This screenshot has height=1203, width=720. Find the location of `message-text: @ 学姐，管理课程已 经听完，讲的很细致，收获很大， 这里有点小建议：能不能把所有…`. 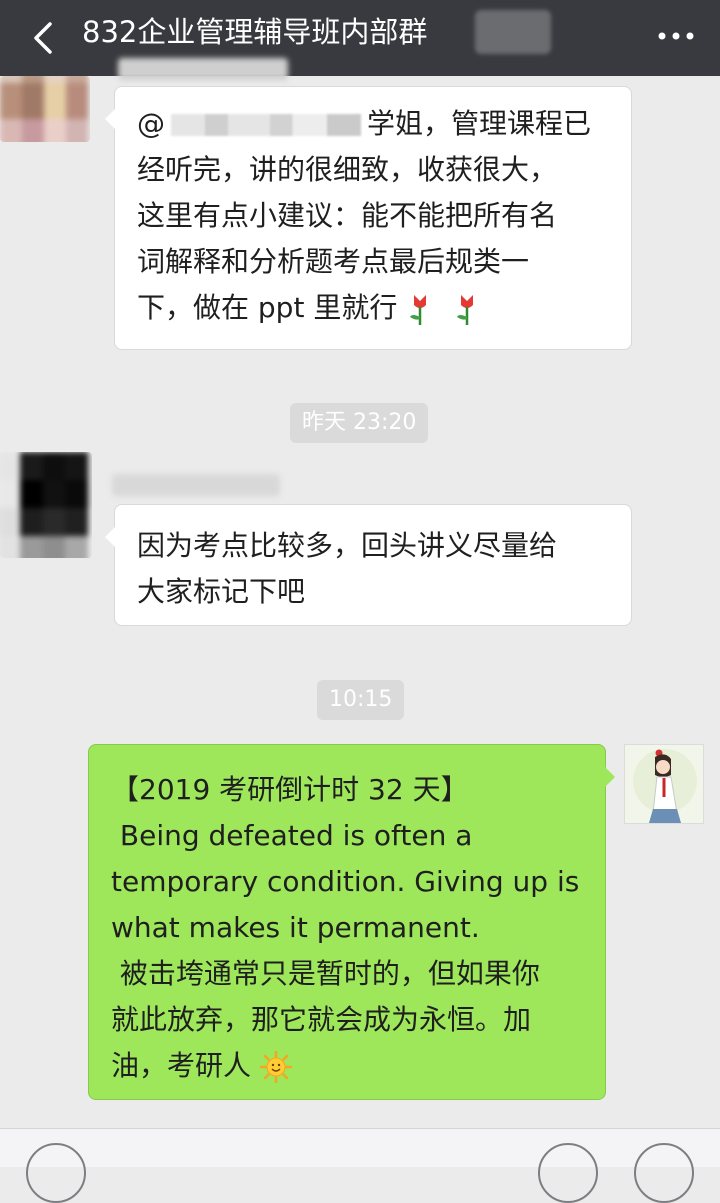

message-text: @ 学姐，管理课程已 经听完，讲的很细致，收获很大， 这里有点小建议：能不能把所有… is located at coordinates (374, 216).